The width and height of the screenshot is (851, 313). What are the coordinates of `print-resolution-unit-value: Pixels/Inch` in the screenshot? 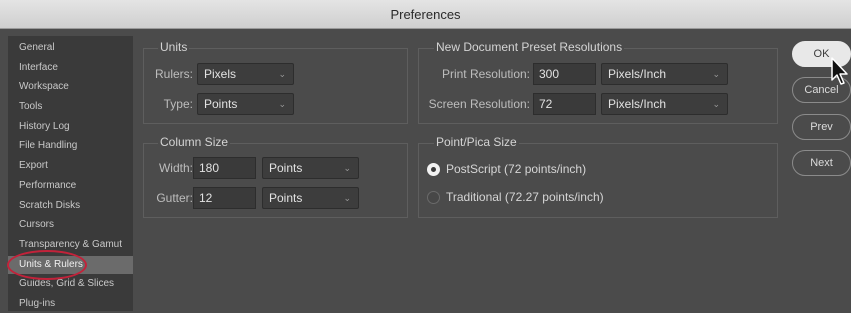 It's located at (637, 74).